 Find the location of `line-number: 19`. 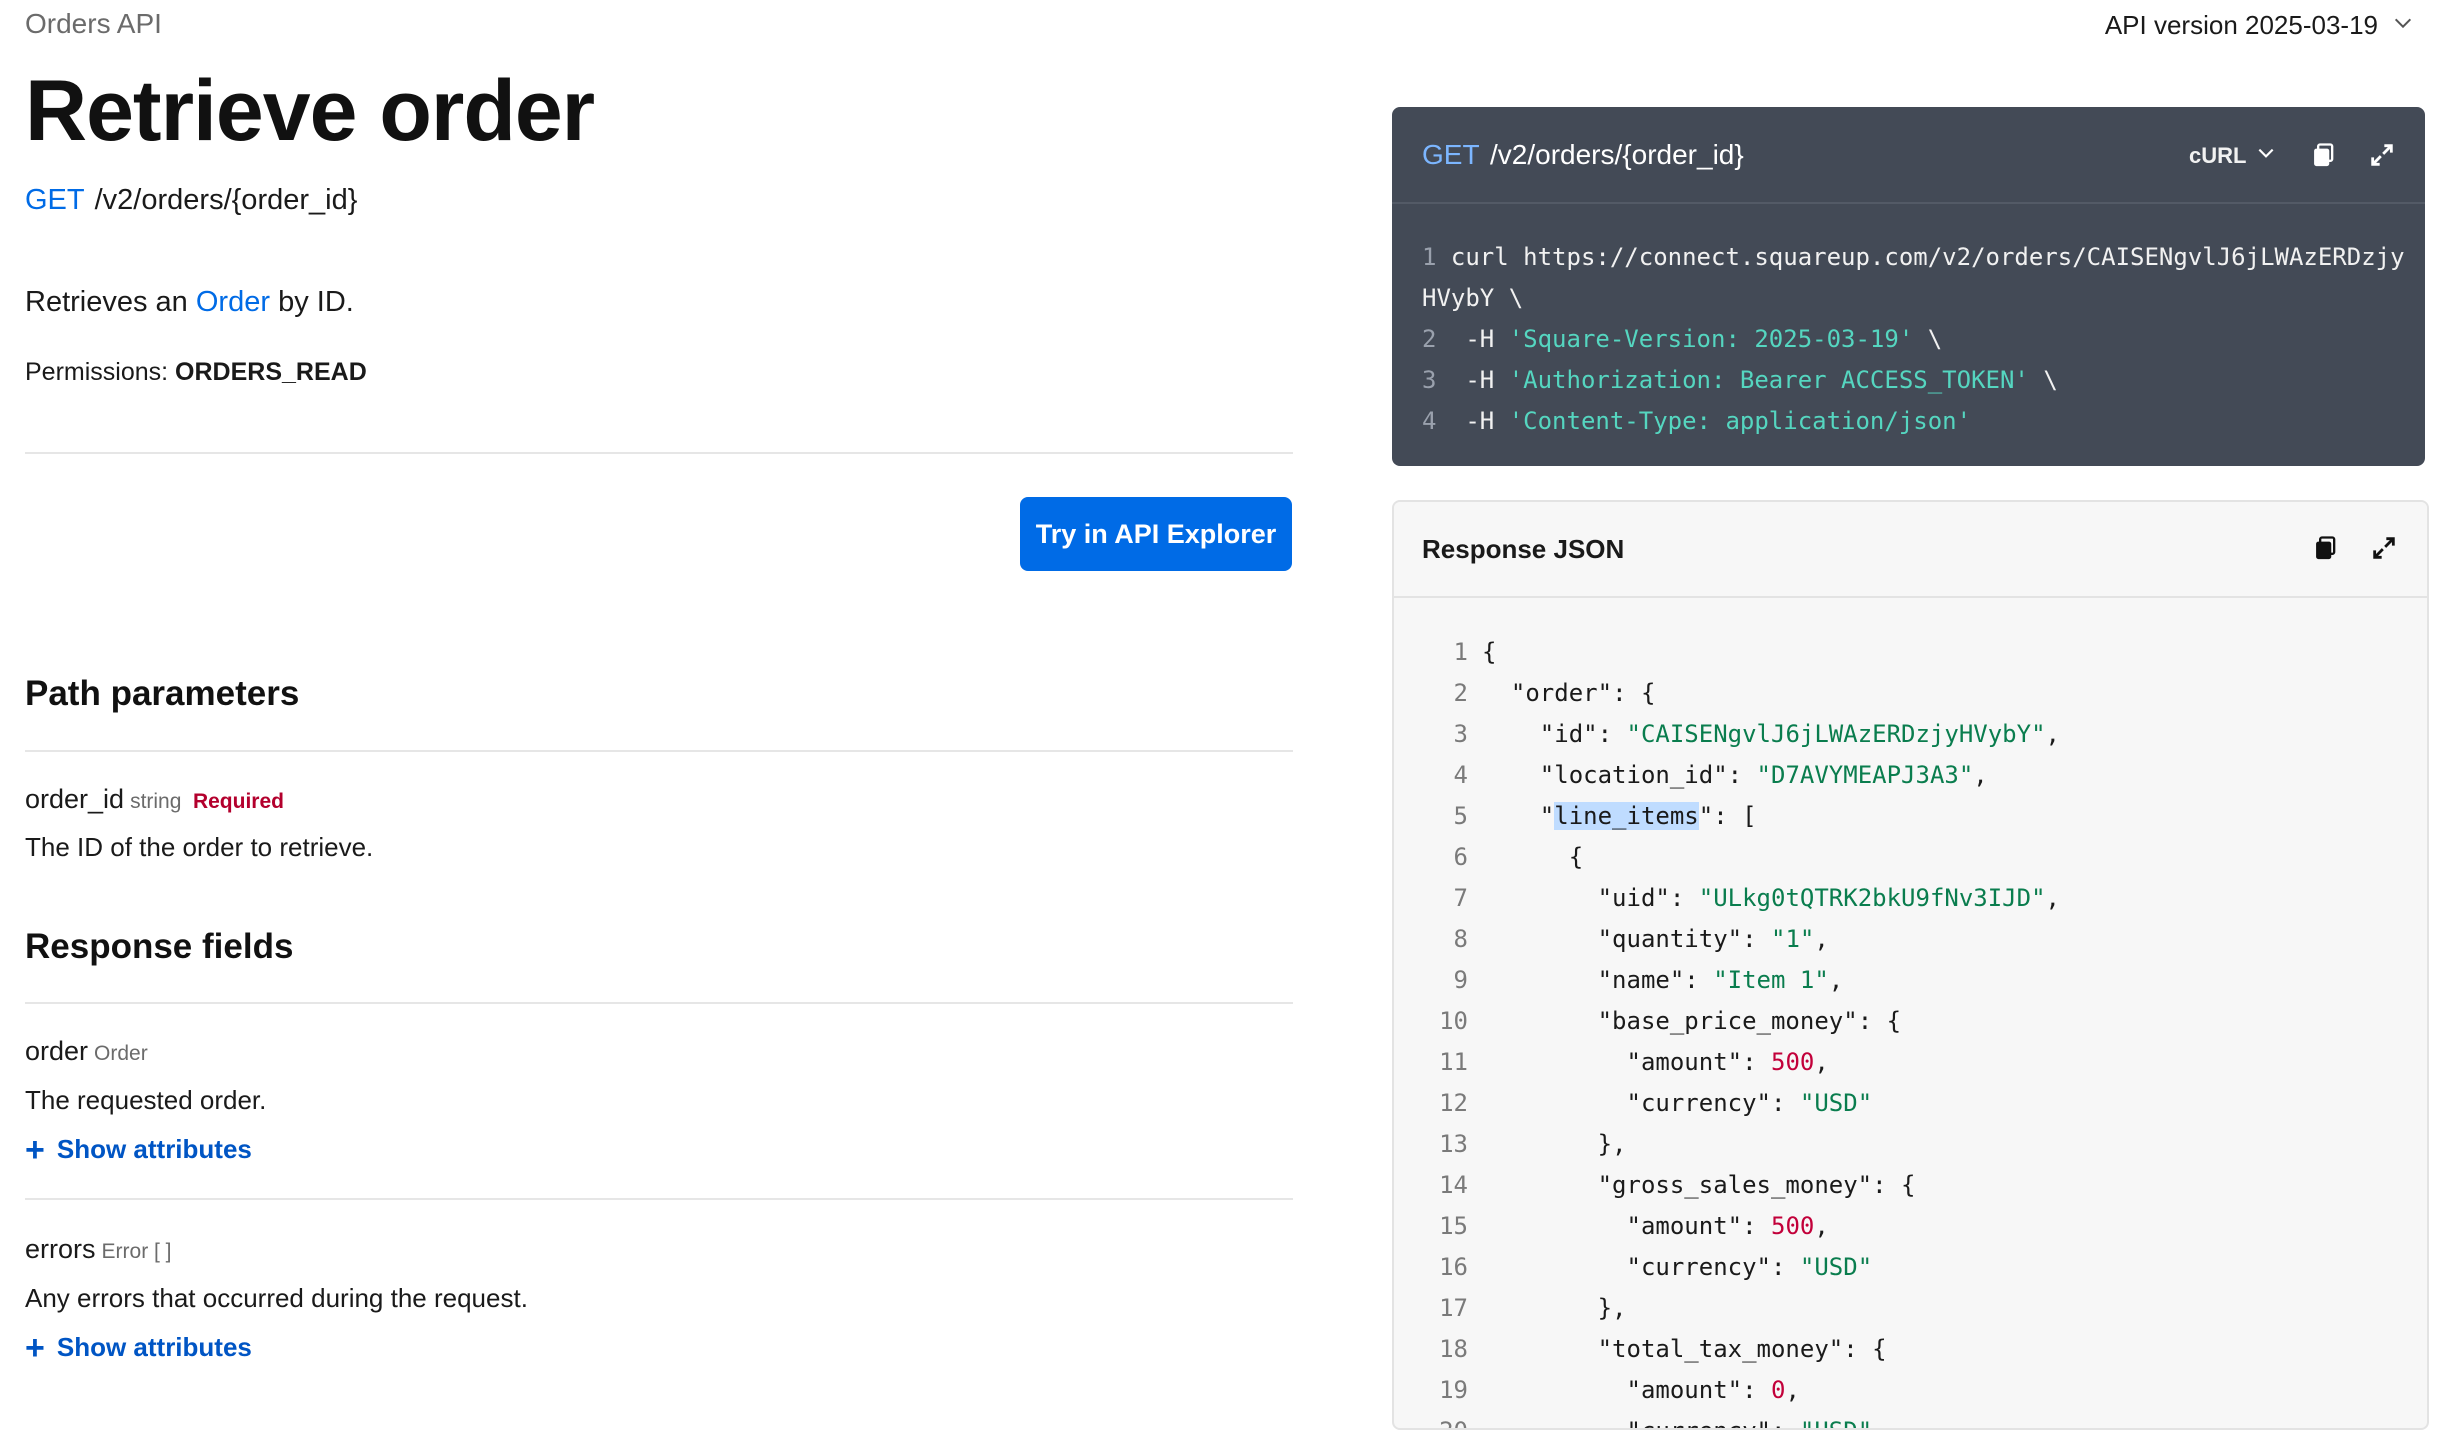

line-number: 19 is located at coordinates (1453, 1390).